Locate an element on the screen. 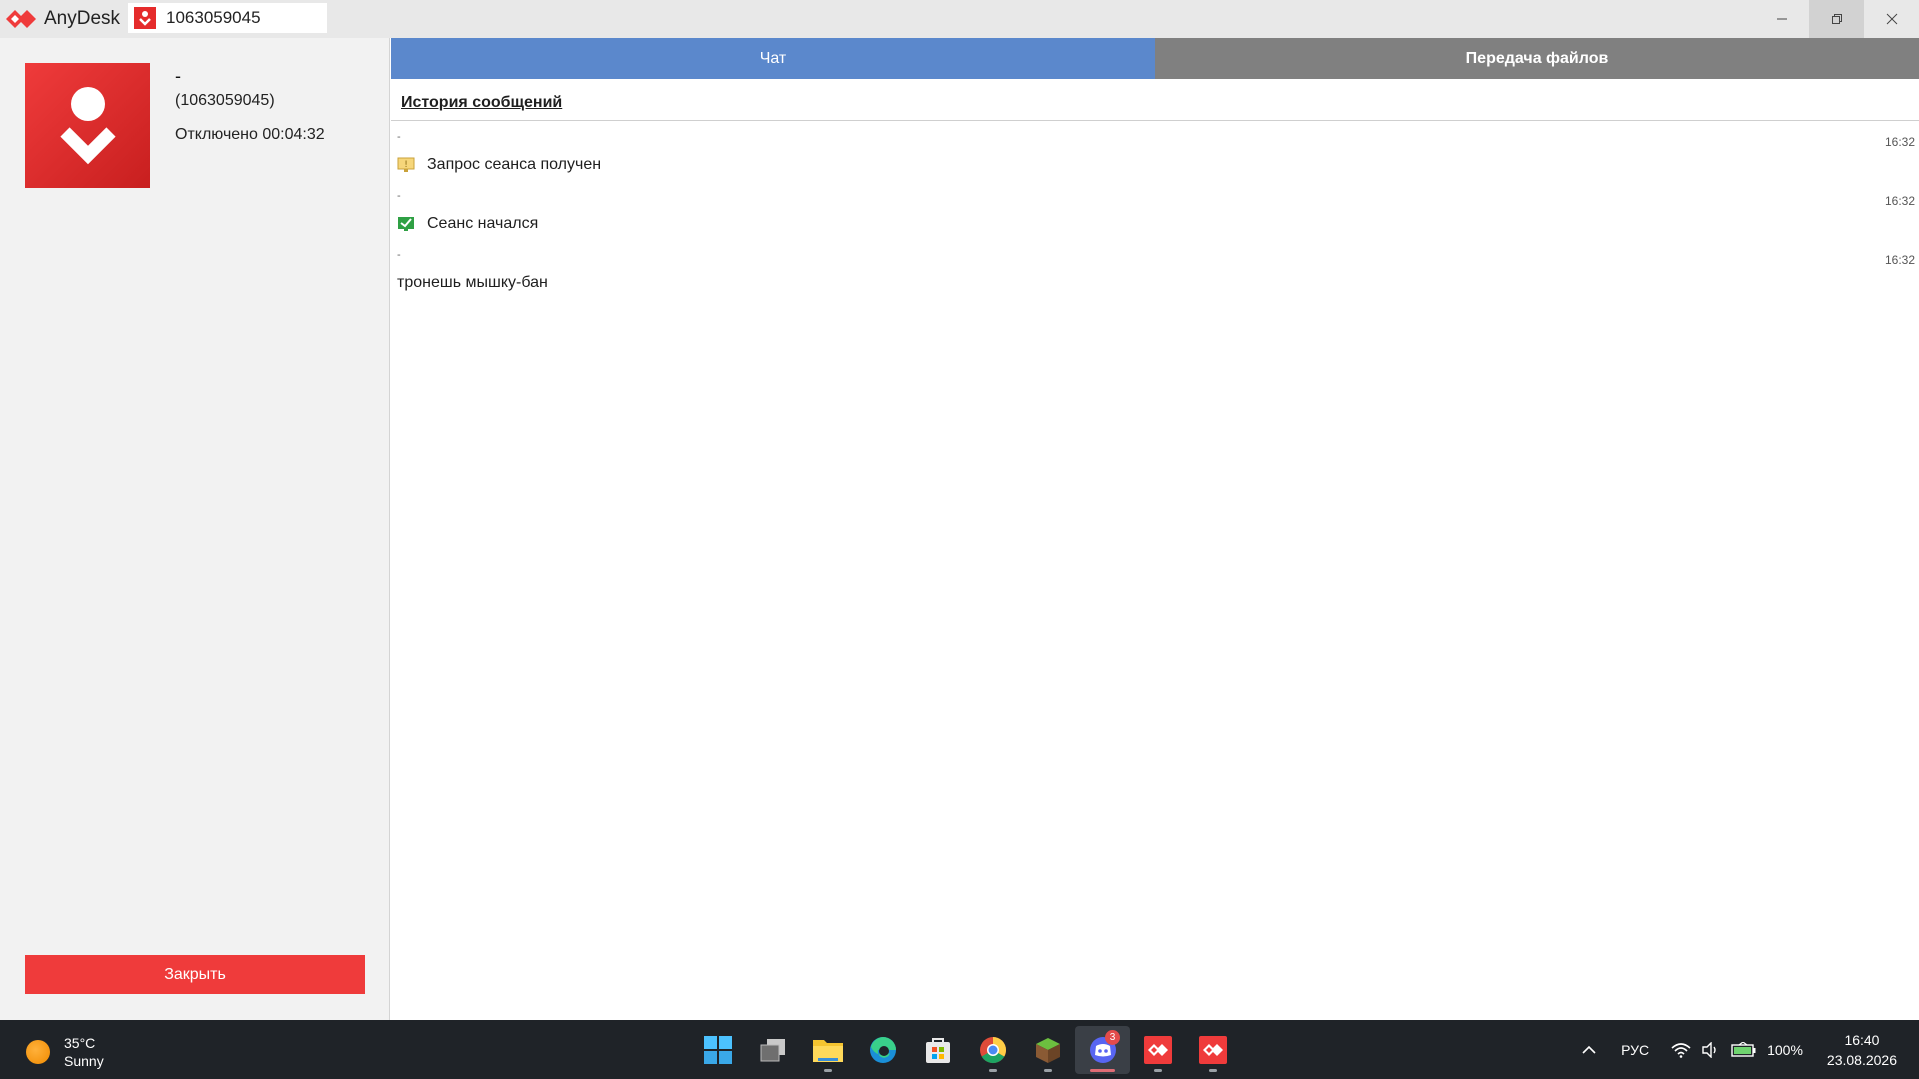  edge-icon is located at coordinates (882, 1050).